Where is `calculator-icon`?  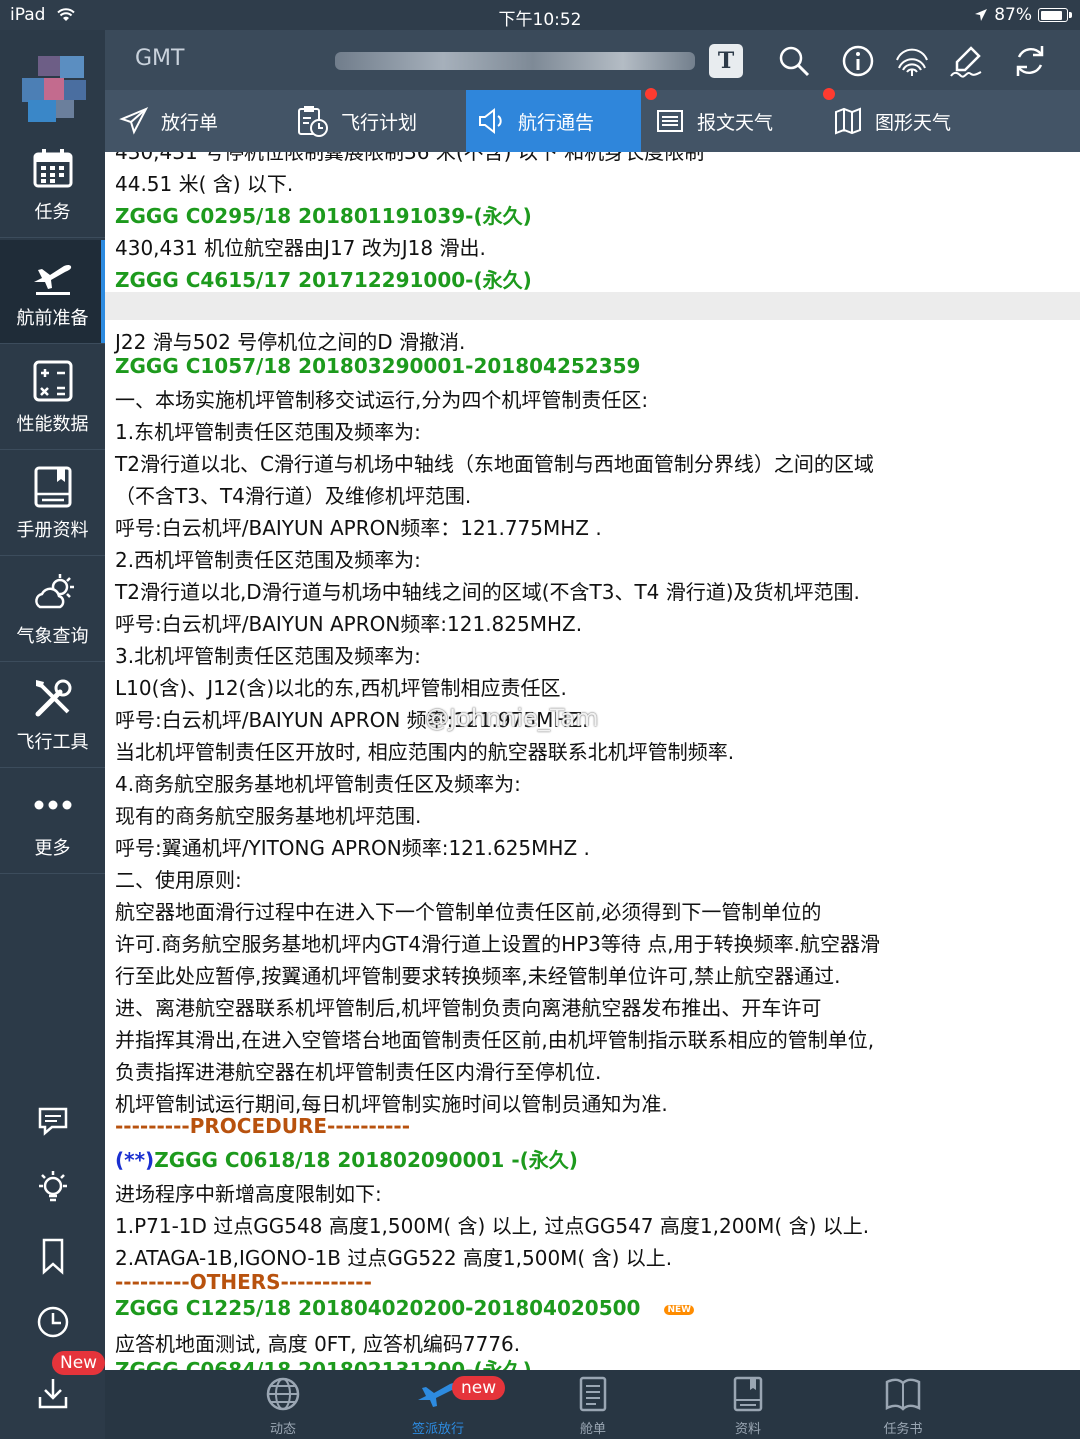
calculator-icon is located at coordinates (52, 381).